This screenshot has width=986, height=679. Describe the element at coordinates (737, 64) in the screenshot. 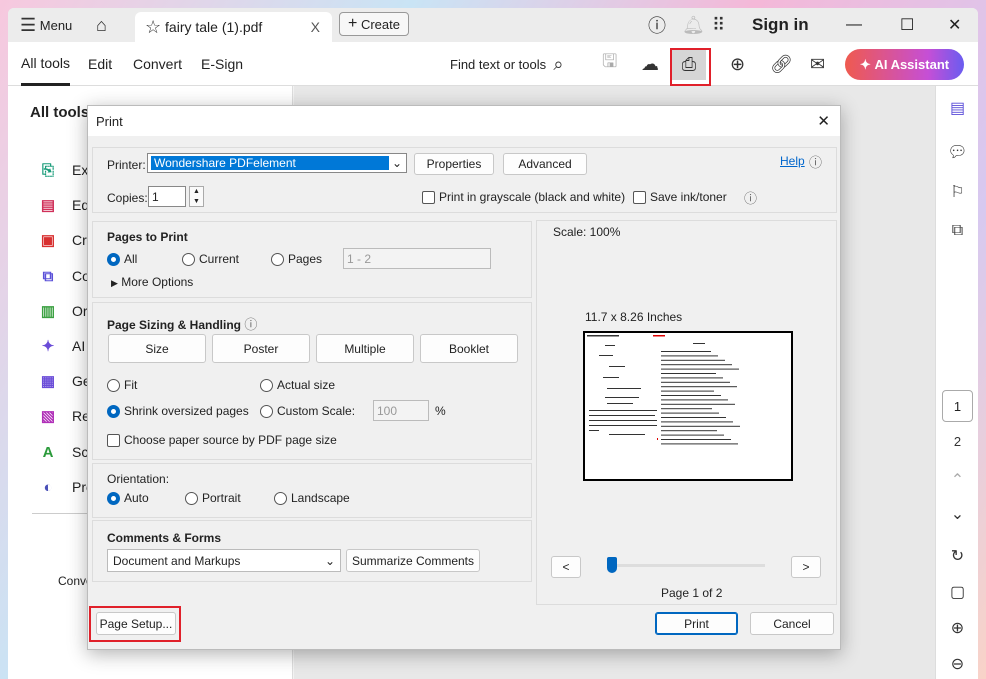

I see `share-button: ⊕` at that location.